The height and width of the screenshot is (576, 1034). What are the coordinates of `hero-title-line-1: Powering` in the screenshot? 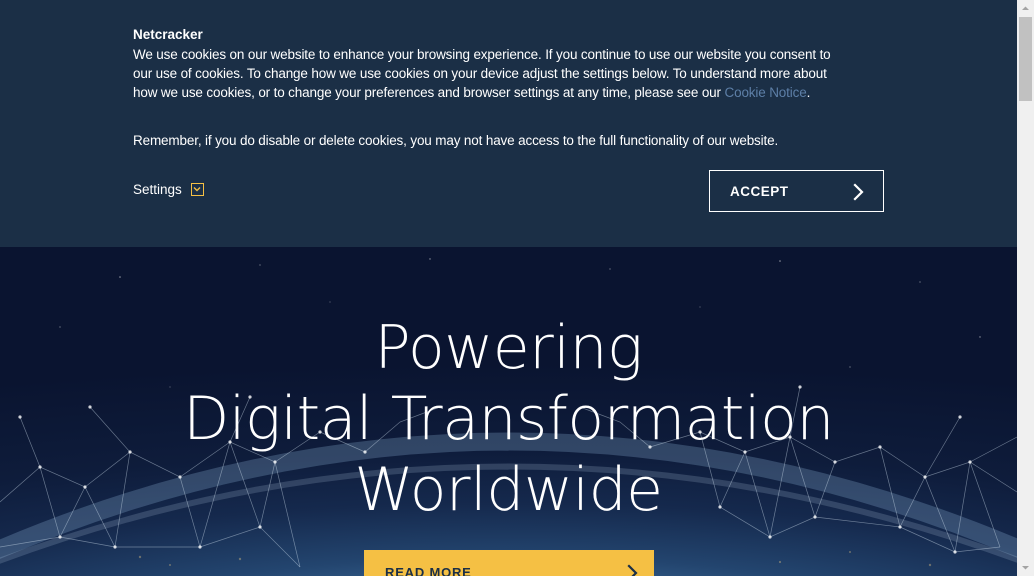 It's located at (508, 348).